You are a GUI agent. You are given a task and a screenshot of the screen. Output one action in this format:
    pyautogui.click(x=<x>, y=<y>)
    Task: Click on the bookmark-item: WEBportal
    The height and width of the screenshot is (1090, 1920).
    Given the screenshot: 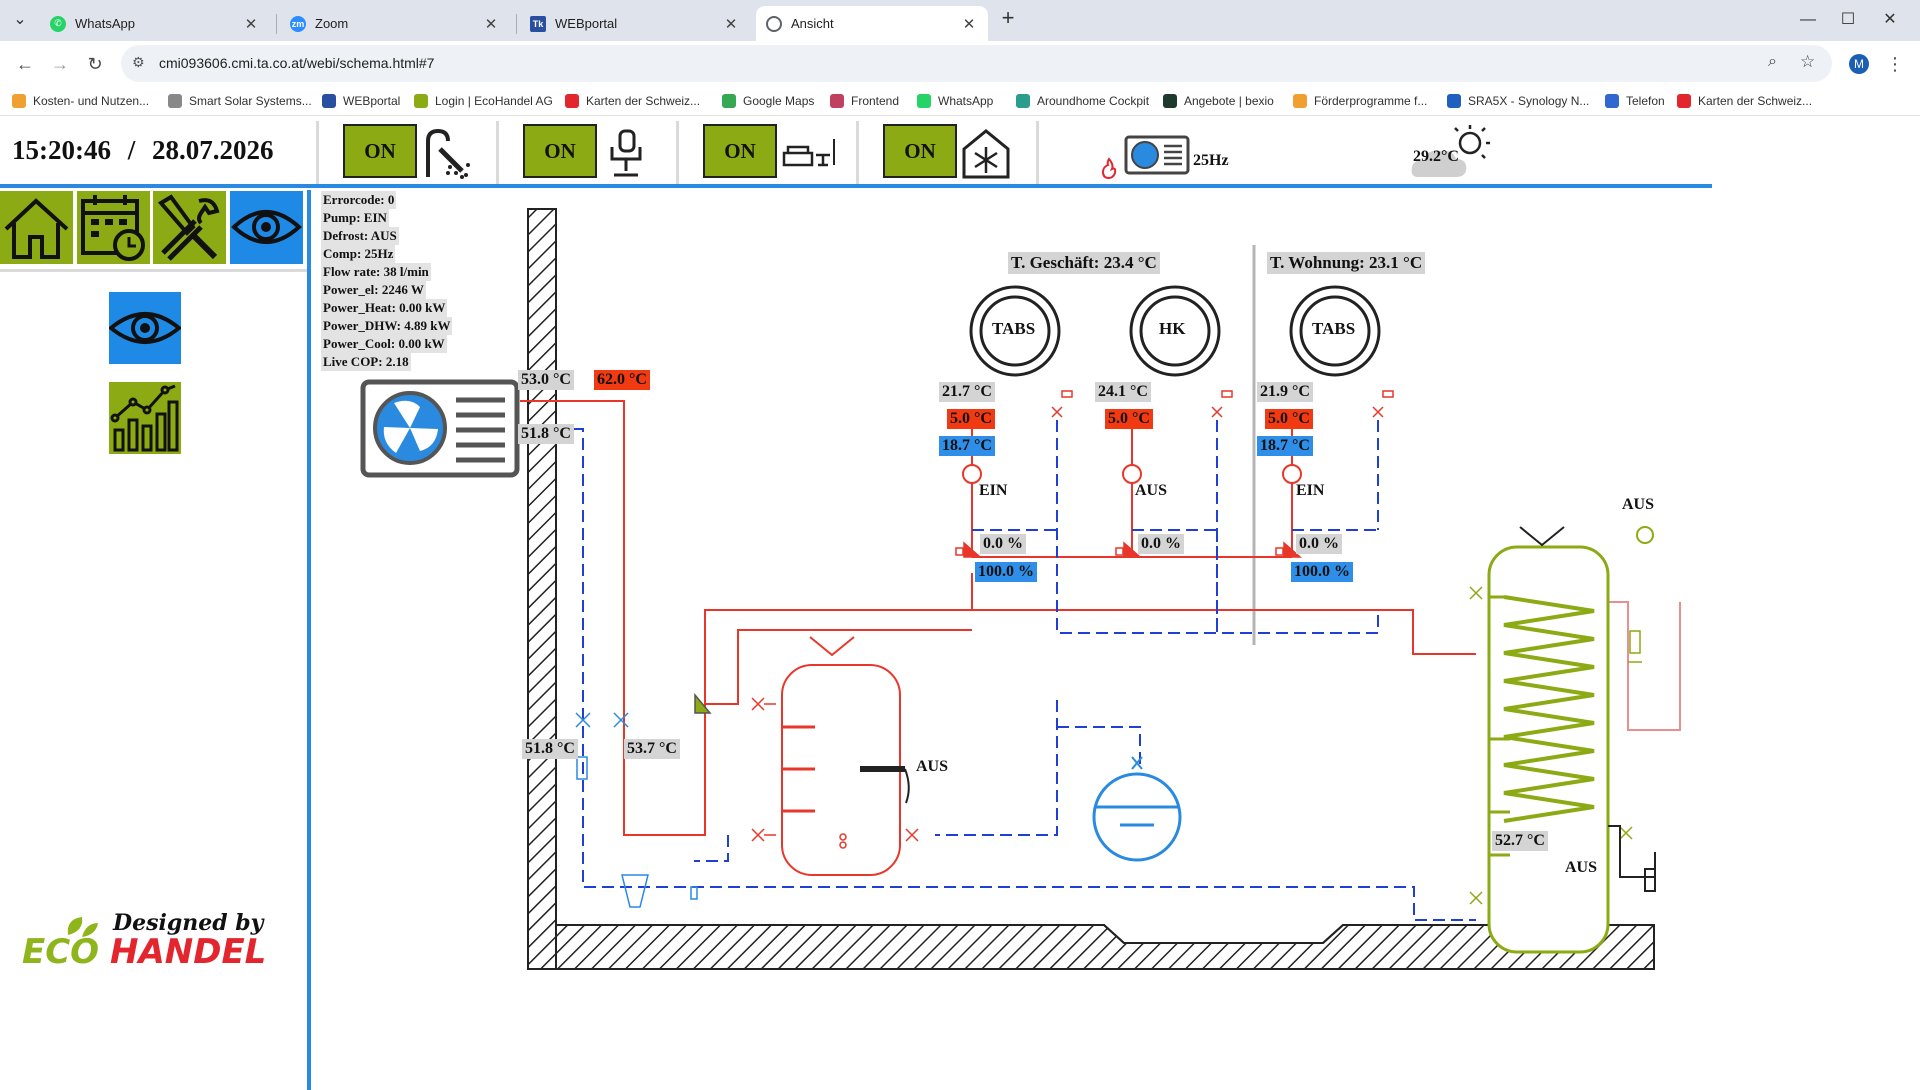 What is the action you would take?
    pyautogui.click(x=361, y=101)
    